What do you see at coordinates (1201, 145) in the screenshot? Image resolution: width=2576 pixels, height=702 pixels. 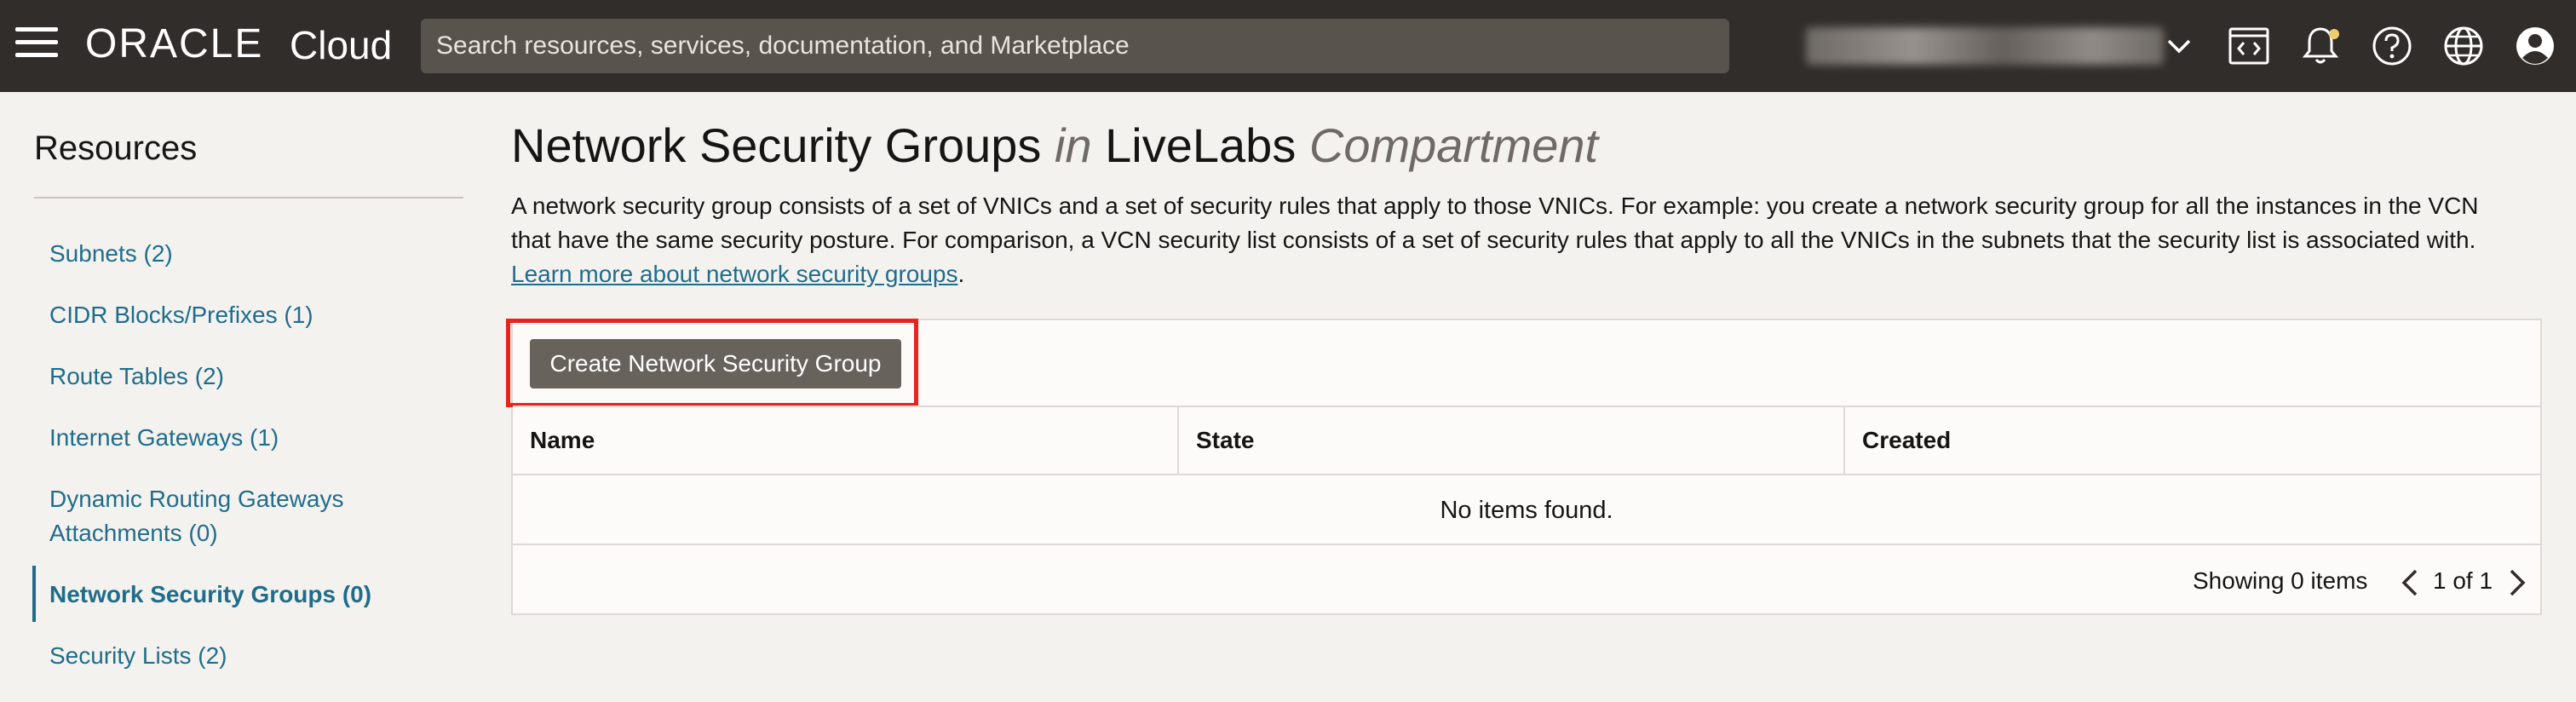 I see `page-title-compartment: LiveLabs` at bounding box center [1201, 145].